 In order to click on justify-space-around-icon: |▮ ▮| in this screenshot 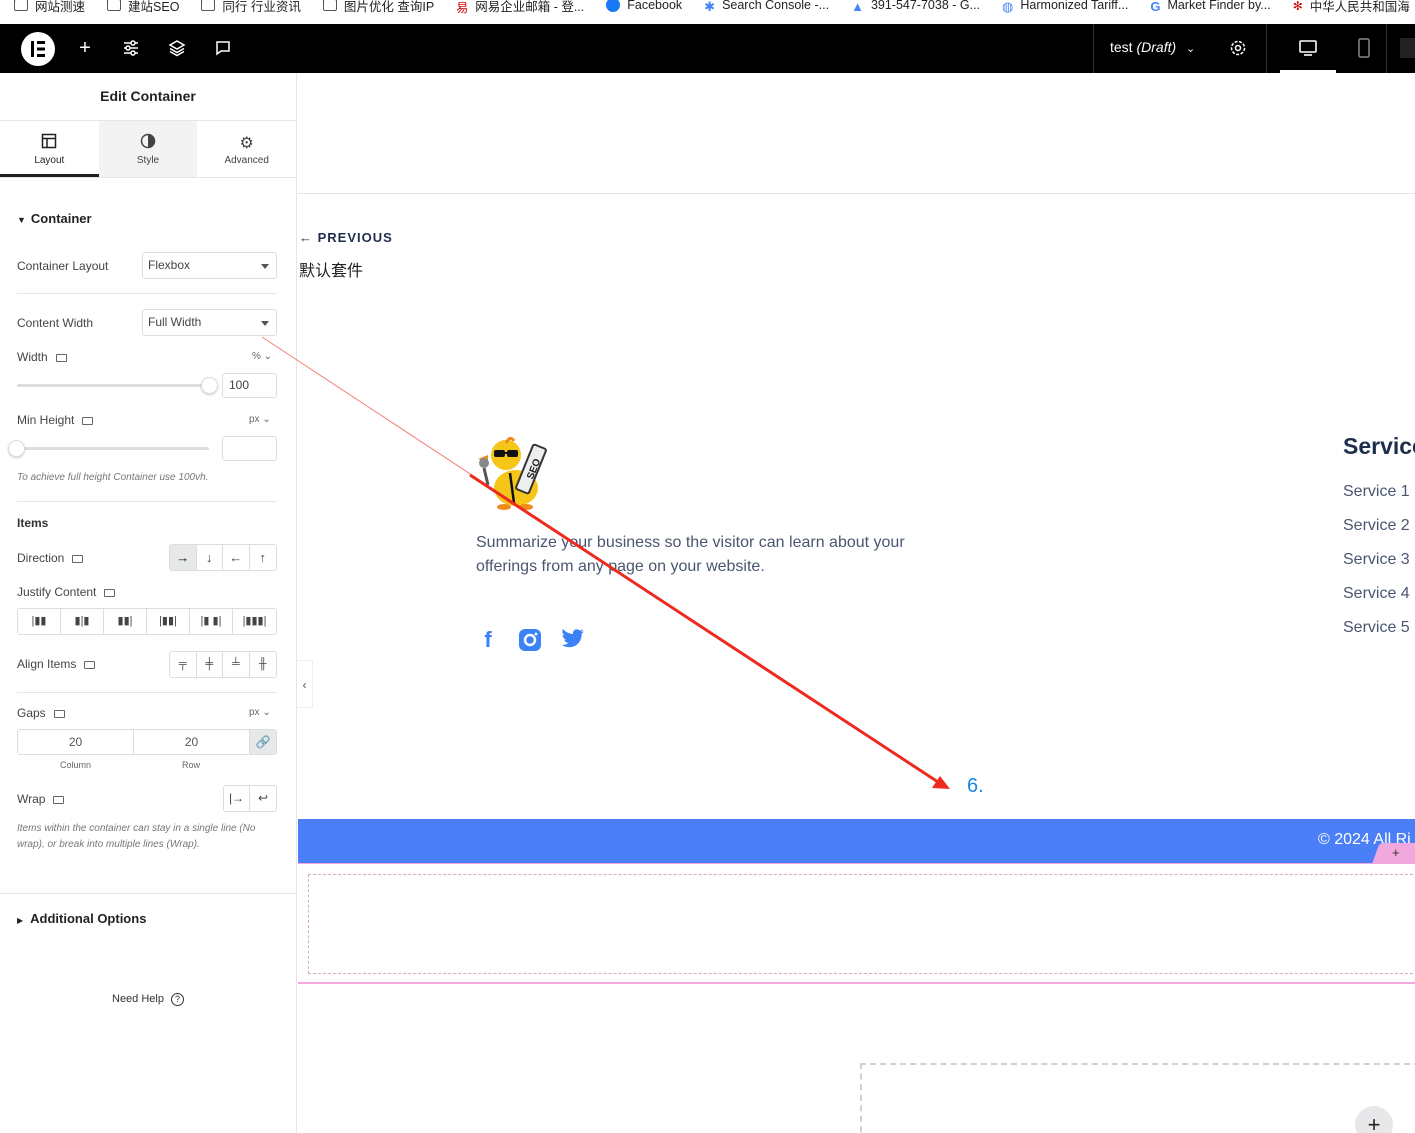, I will do `click(211, 621)`.